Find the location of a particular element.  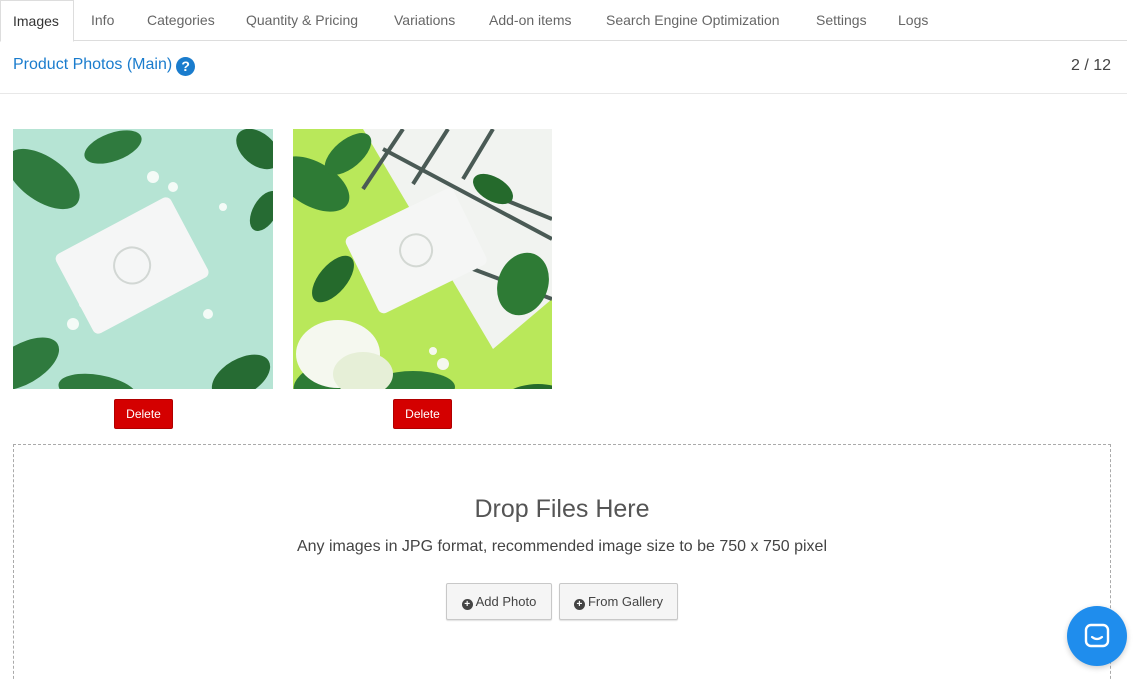

question-circle-icon: ? is located at coordinates (186, 66).